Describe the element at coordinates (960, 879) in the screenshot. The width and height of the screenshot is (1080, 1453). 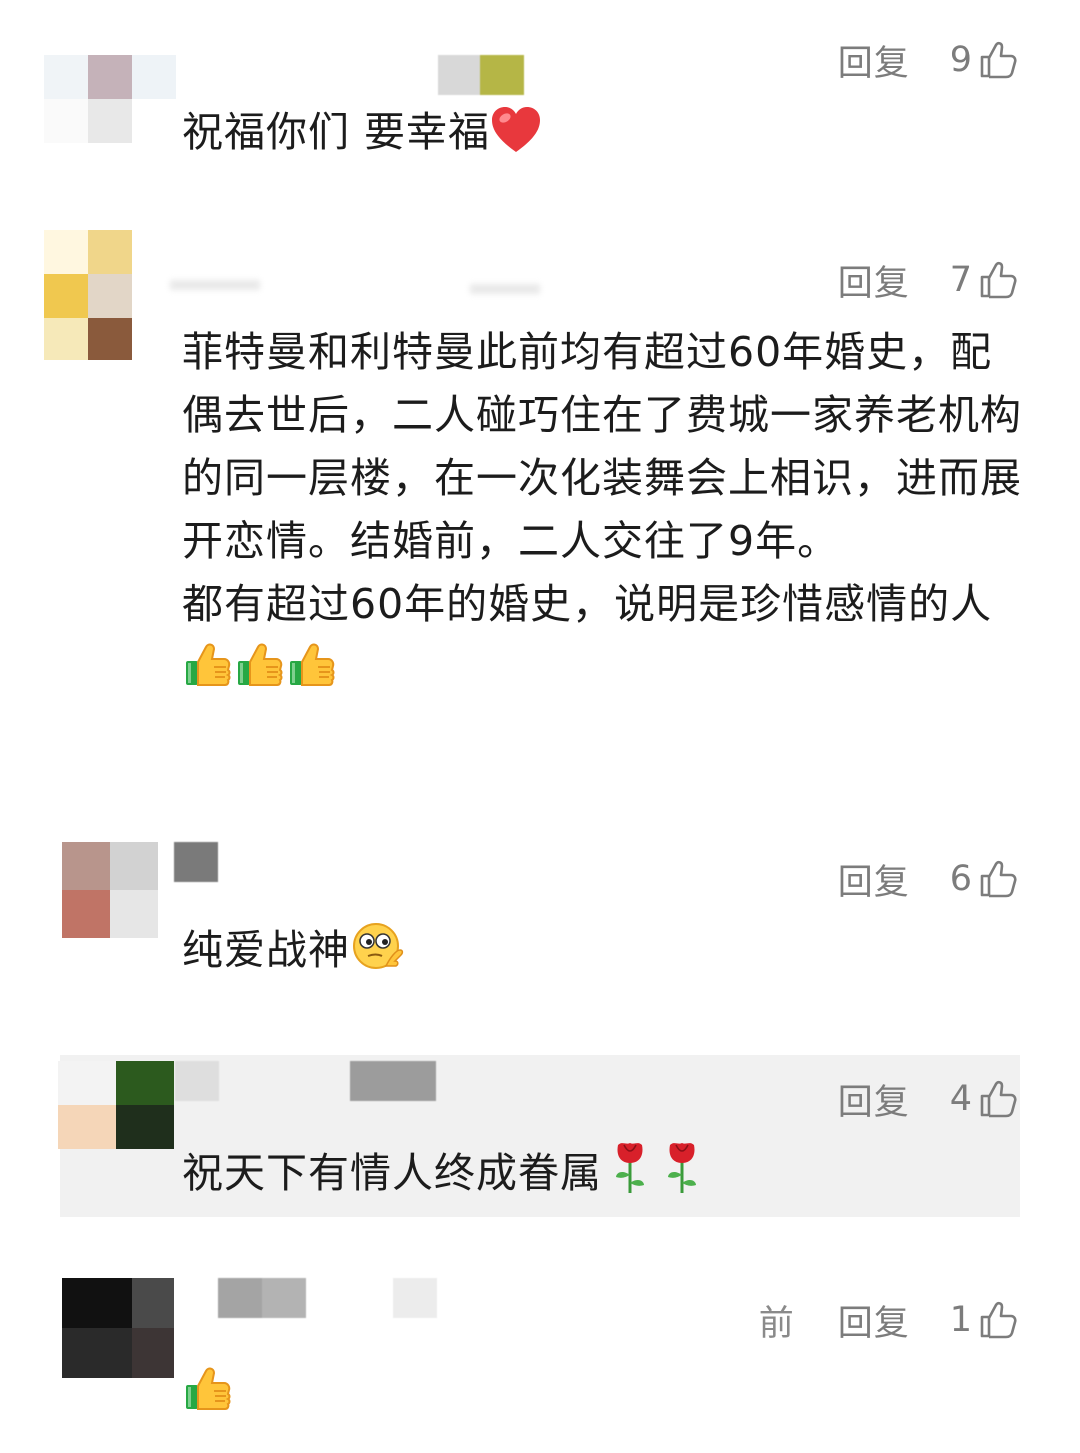
I see `like-count: 6` at that location.